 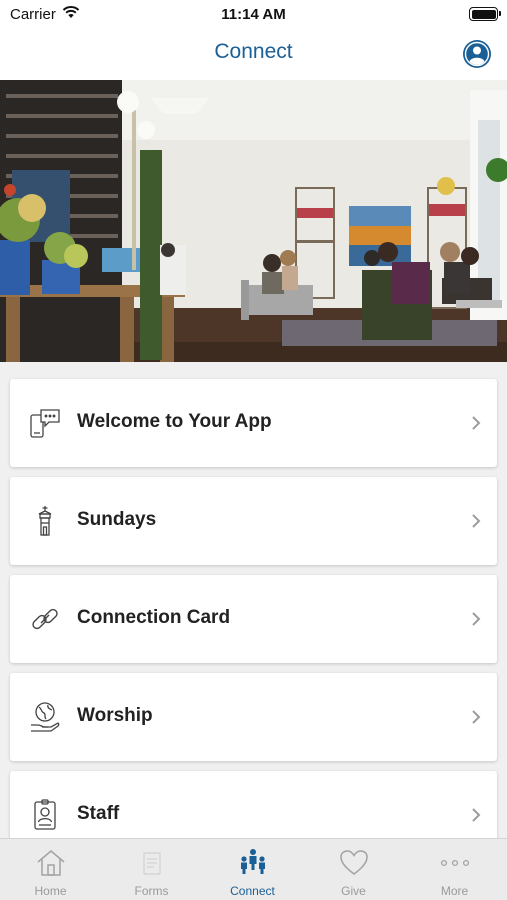 I want to click on menu-item-label: Connection Card, so click(x=154, y=617).